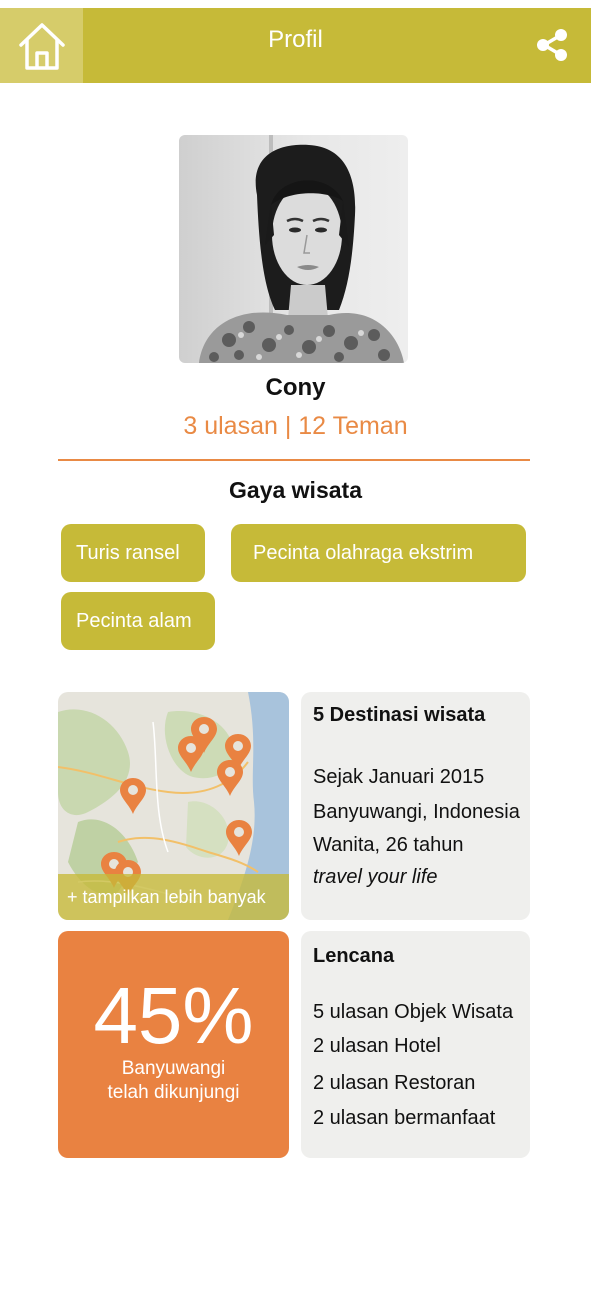 The height and width of the screenshot is (1297, 591). I want to click on visited-label-line1: Banyuwangi, so click(173, 1068).